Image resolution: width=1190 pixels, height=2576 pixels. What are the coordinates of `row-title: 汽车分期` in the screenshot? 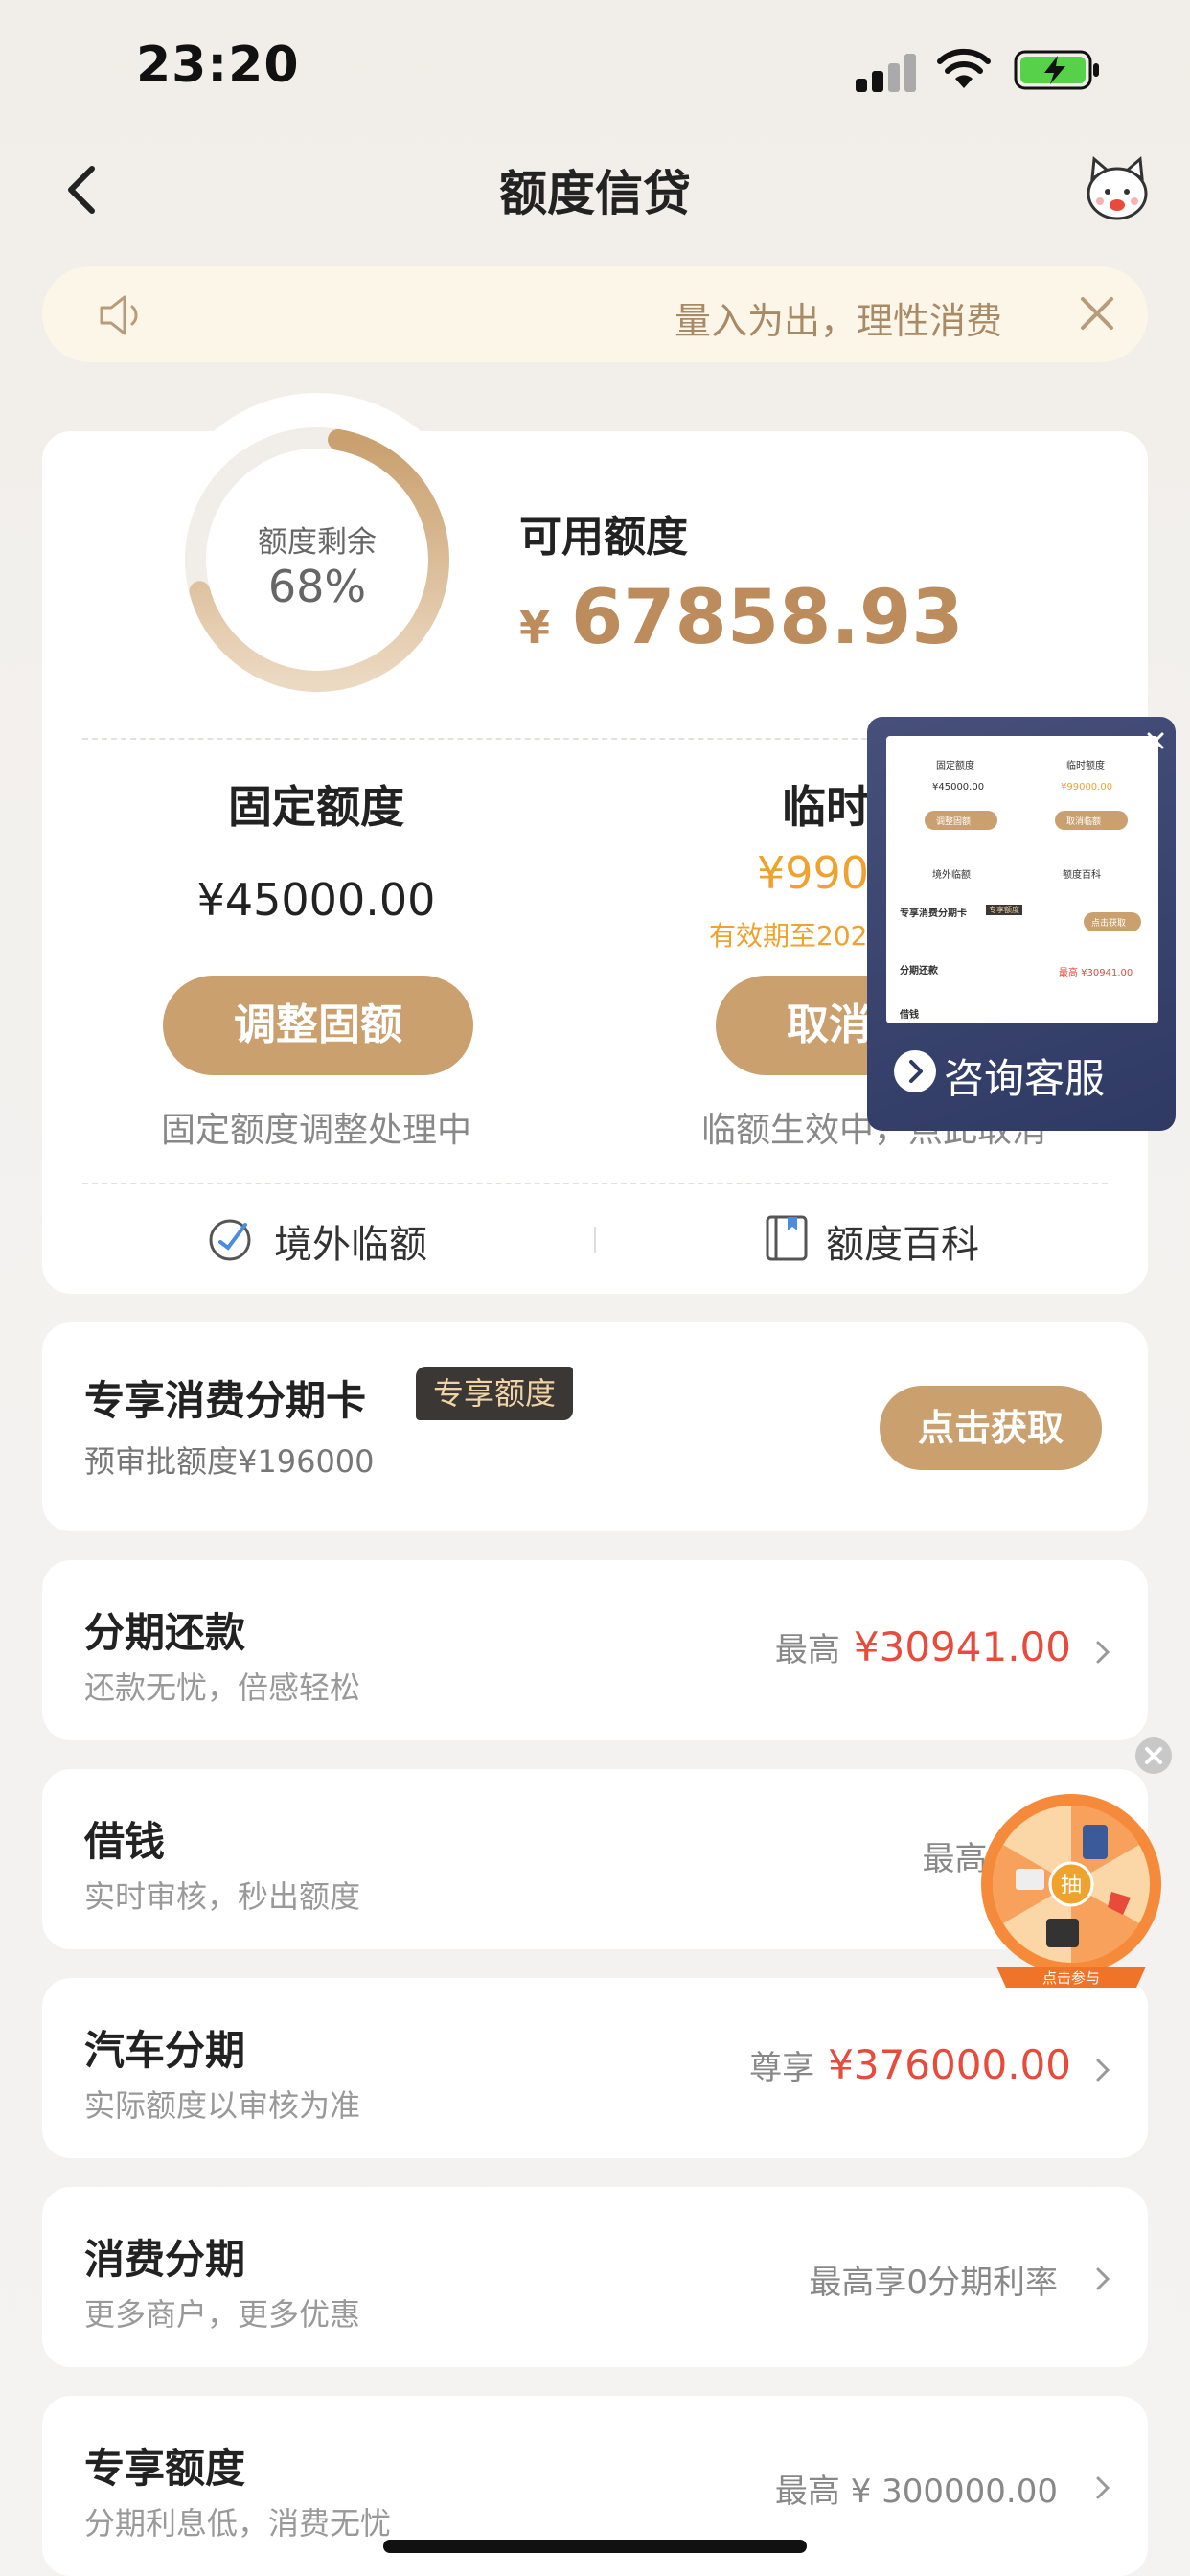 It's located at (165, 2050).